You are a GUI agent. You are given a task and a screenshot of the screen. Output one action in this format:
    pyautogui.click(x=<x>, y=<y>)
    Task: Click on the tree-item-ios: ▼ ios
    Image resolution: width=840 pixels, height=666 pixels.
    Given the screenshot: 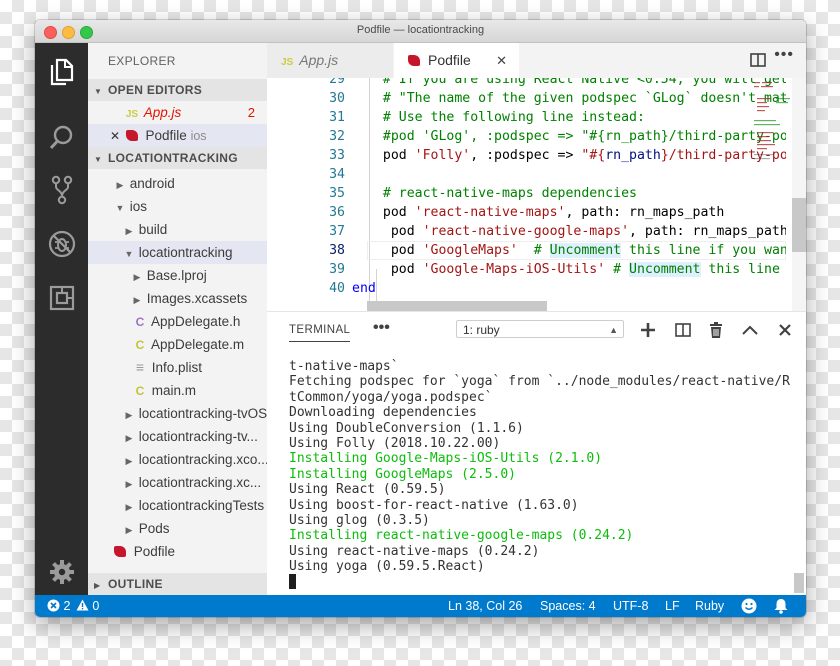 What is the action you would take?
    pyautogui.click(x=177, y=206)
    